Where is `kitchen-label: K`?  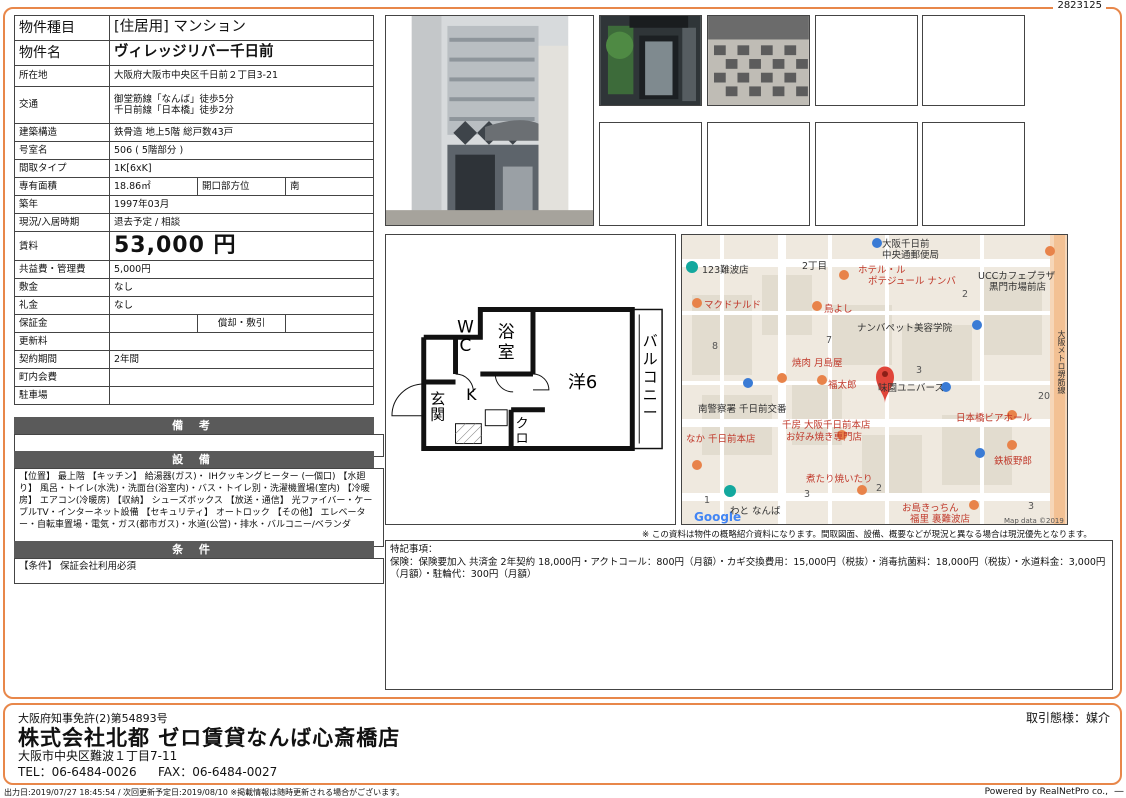 kitchen-label: K is located at coordinates (471, 394).